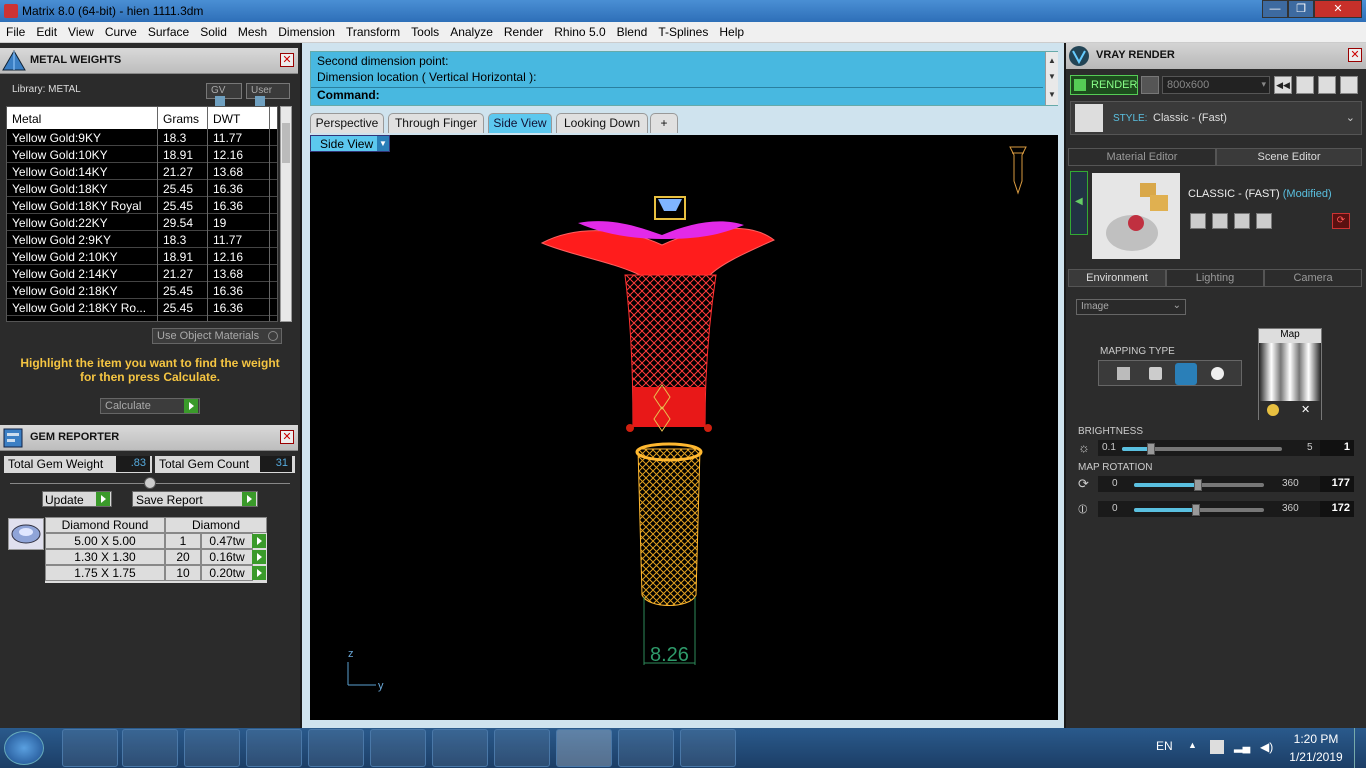 The width and height of the screenshot is (1366, 768). I want to click on garena-icon, so click(274, 748).